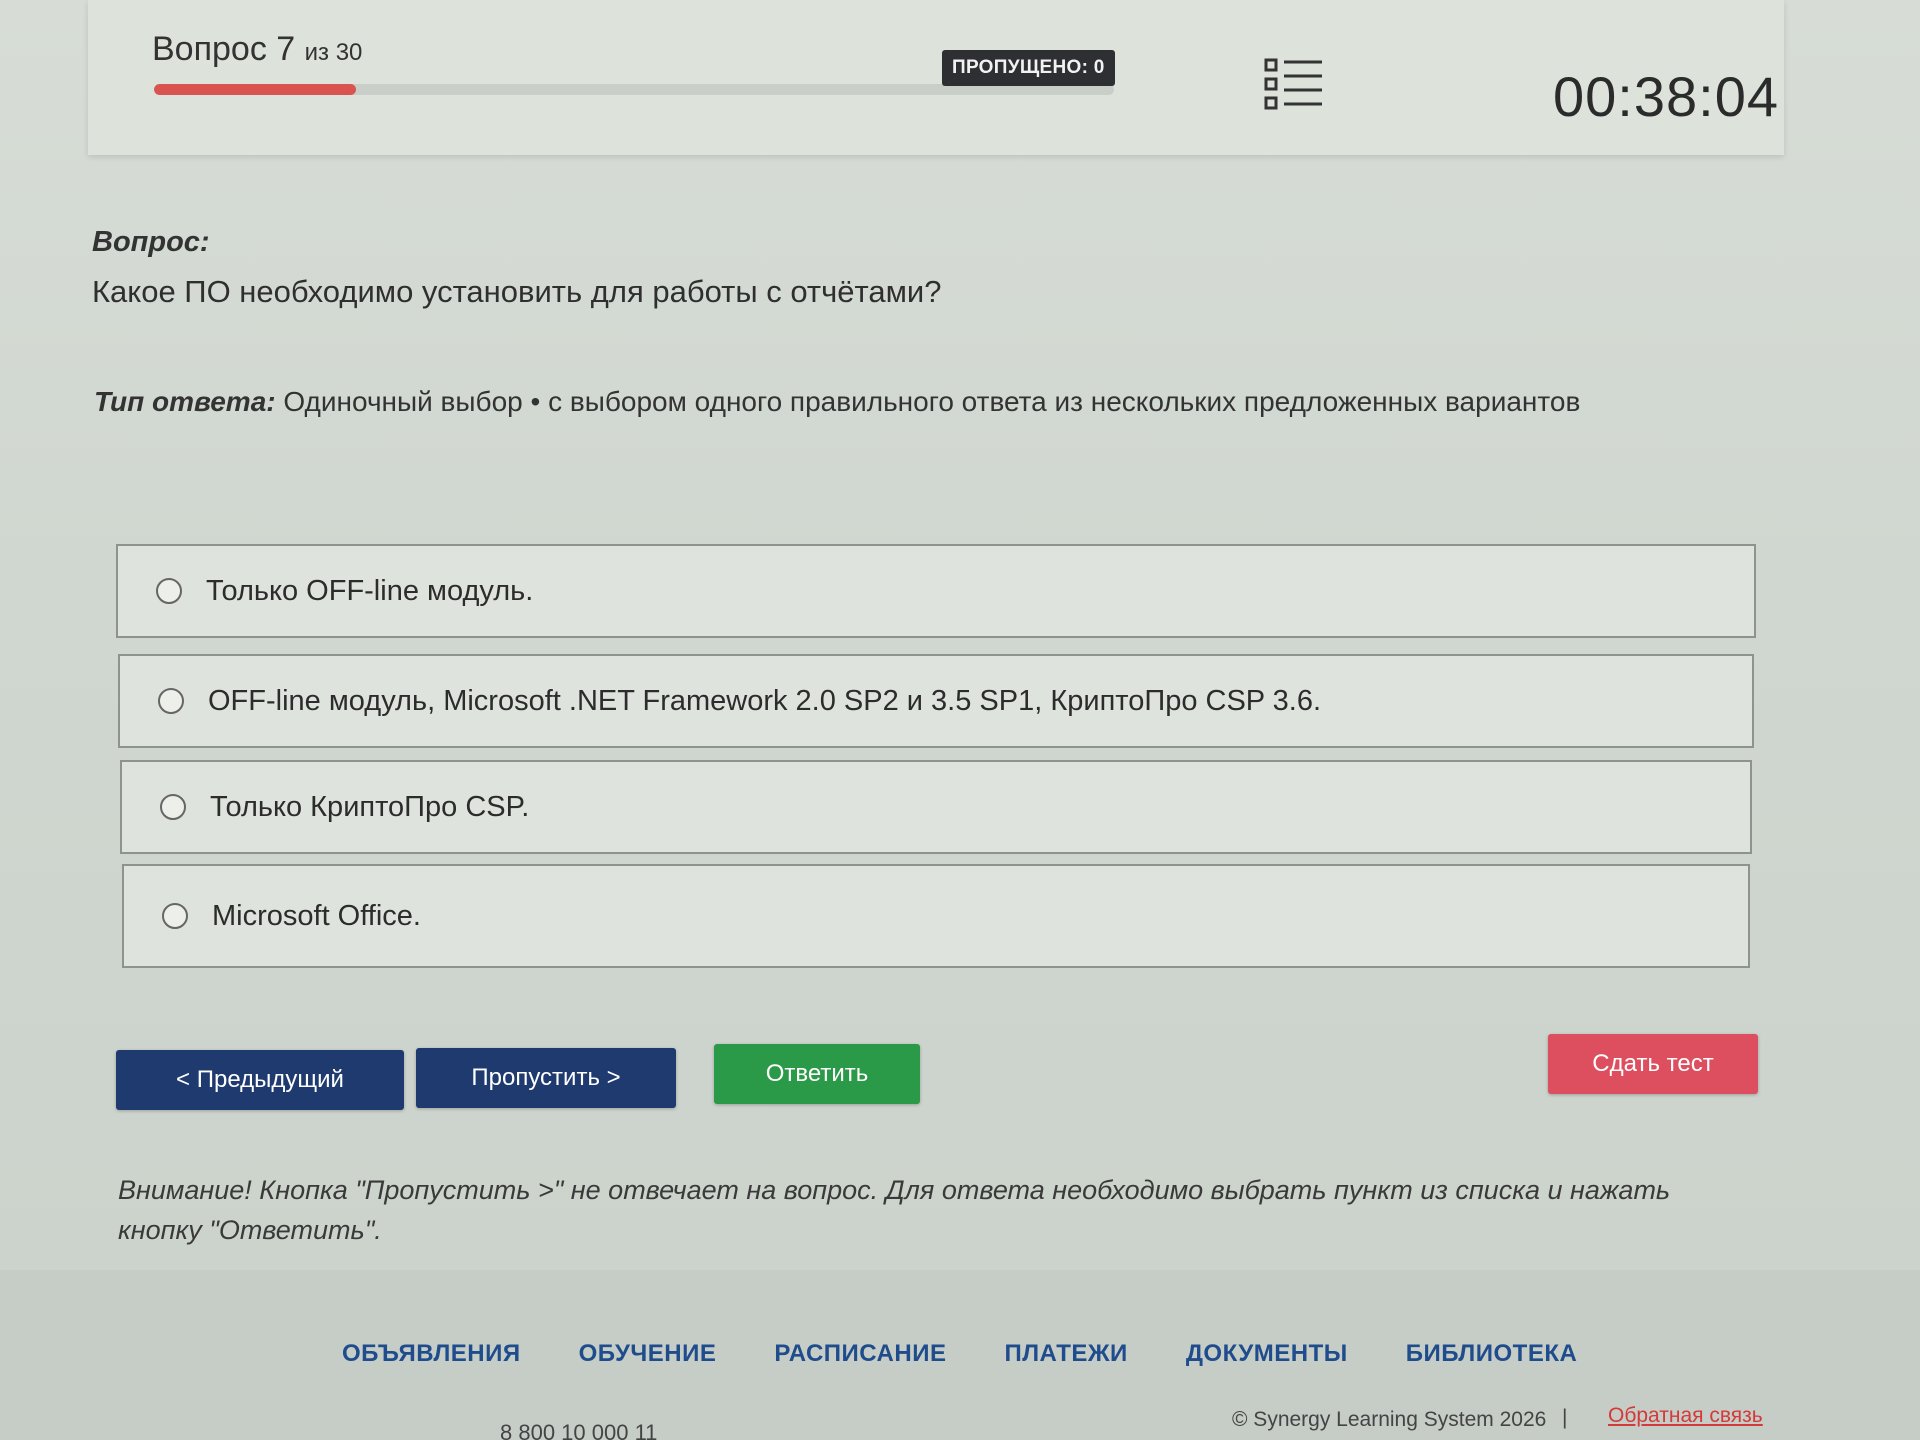 The width and height of the screenshot is (1920, 1440). What do you see at coordinates (1653, 1064) in the screenshot?
I see `submit-test-button: Сдать тест` at bounding box center [1653, 1064].